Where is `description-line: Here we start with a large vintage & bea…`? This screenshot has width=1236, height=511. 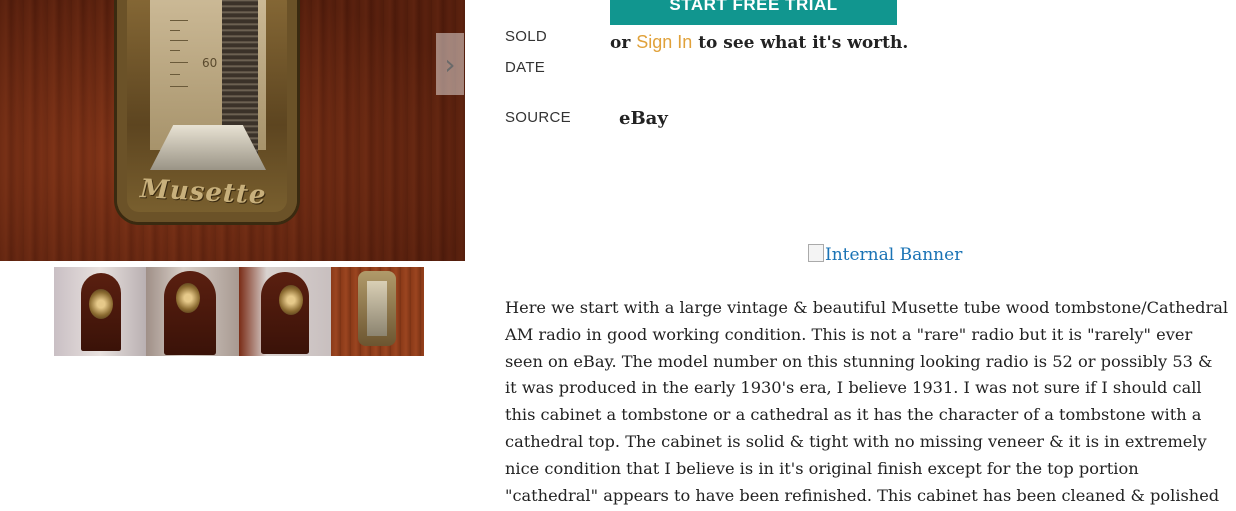 description-line: Here we start with a large vintage & bea… is located at coordinates (867, 307).